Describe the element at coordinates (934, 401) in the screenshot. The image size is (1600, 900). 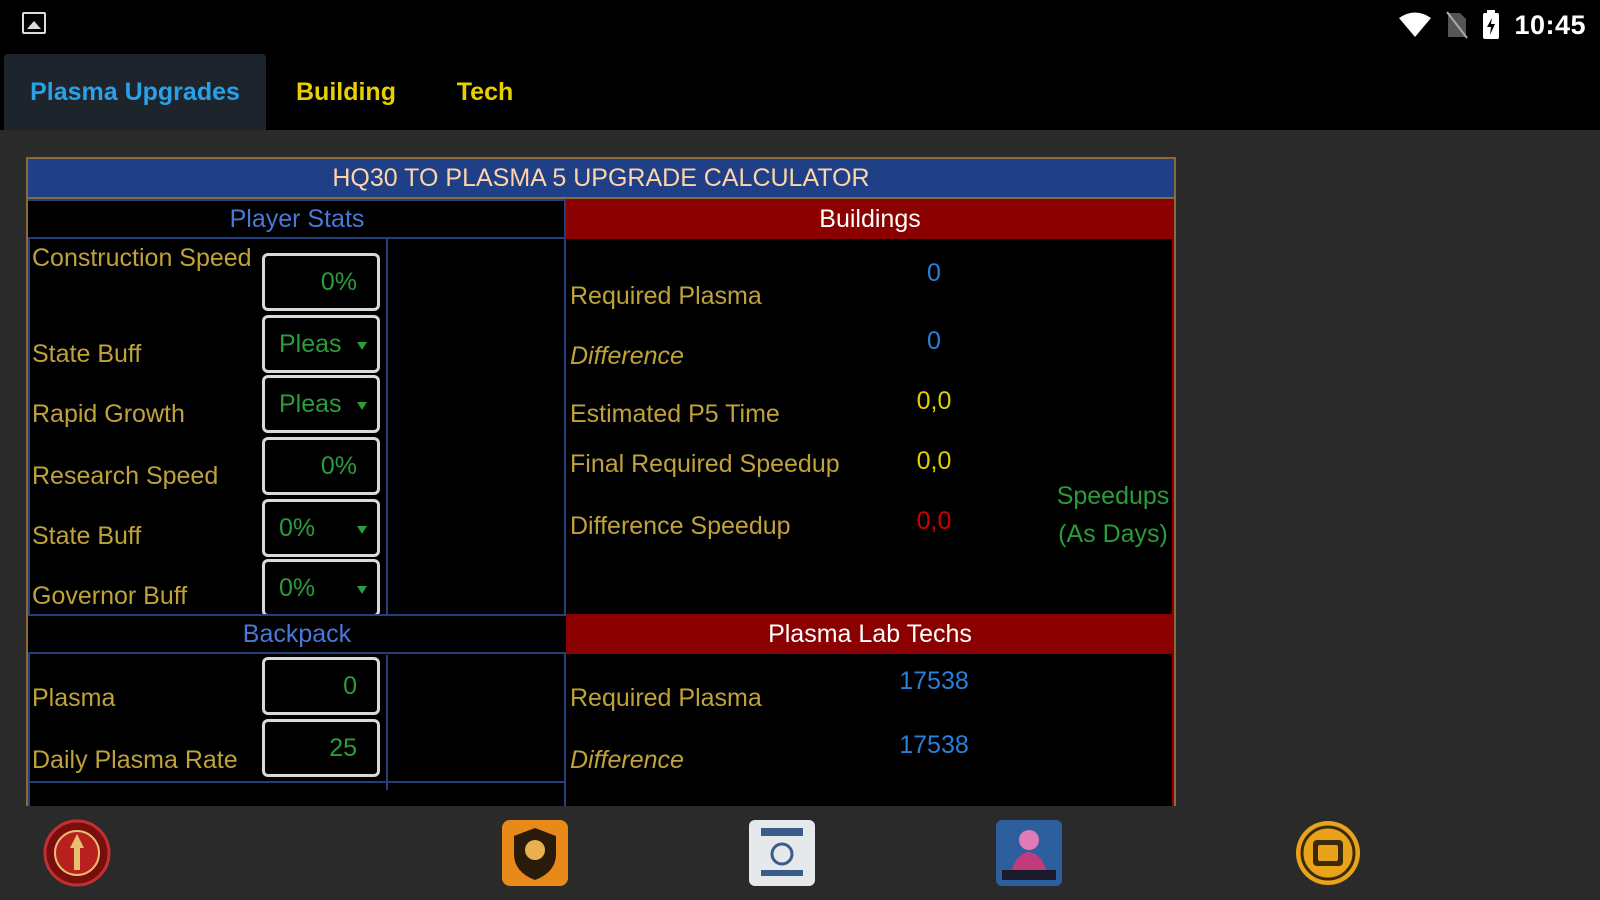
I see `estimated-p5-time-value: 0,0` at that location.